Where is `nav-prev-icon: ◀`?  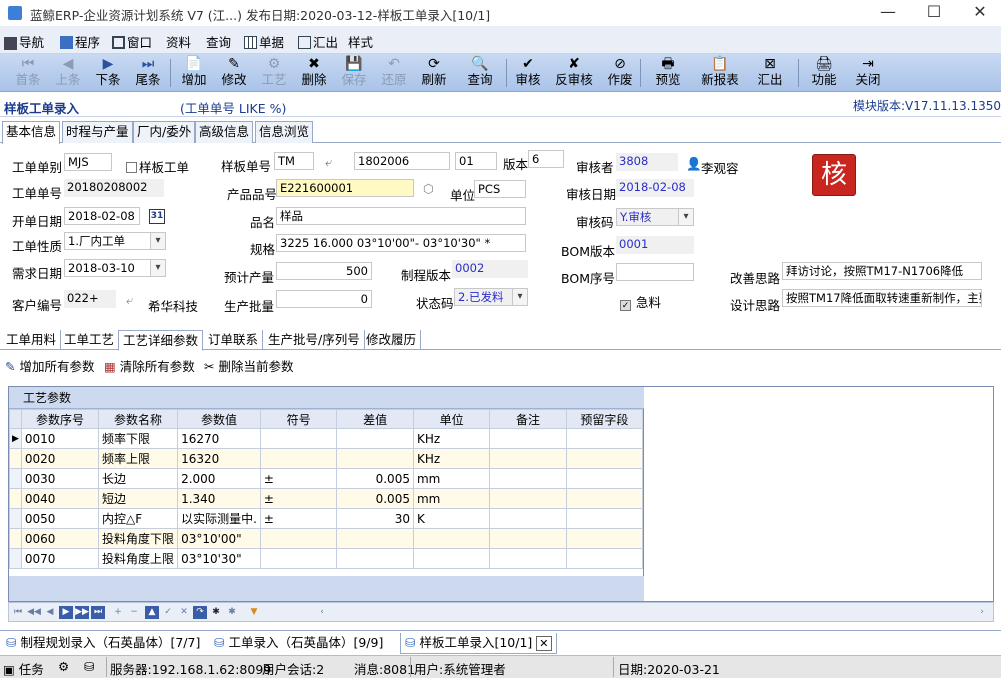
nav-prev-icon: ◀ is located at coordinates (50, 612).